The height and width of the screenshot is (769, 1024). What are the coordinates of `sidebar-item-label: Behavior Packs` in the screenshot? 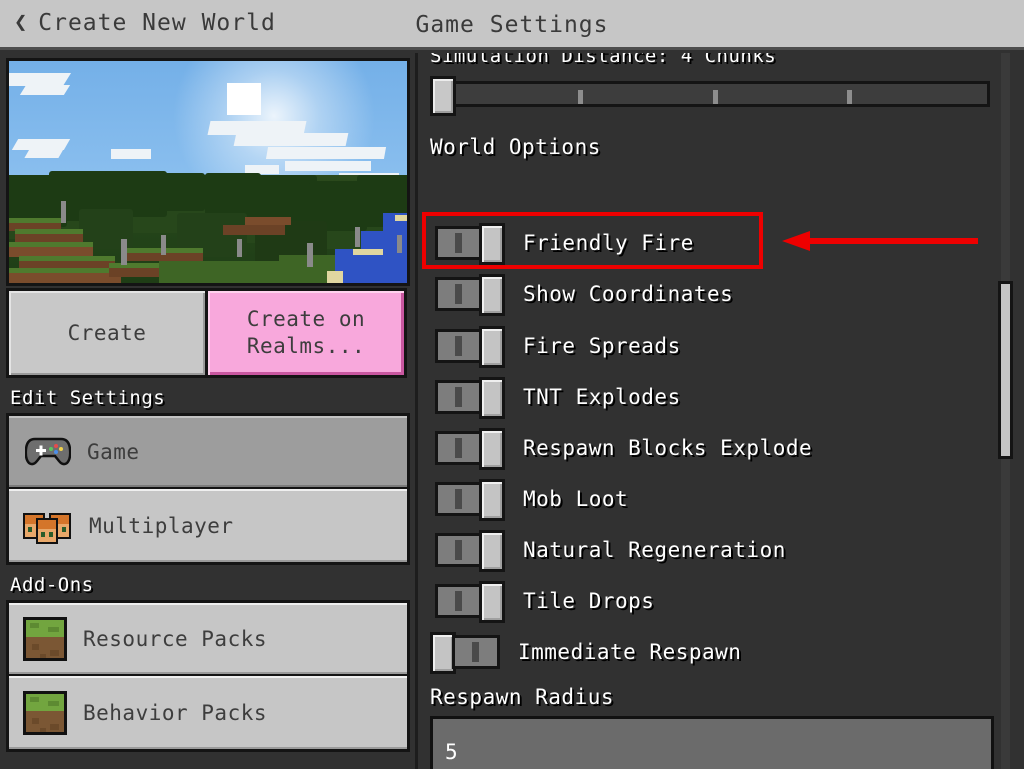 It's located at (175, 712).